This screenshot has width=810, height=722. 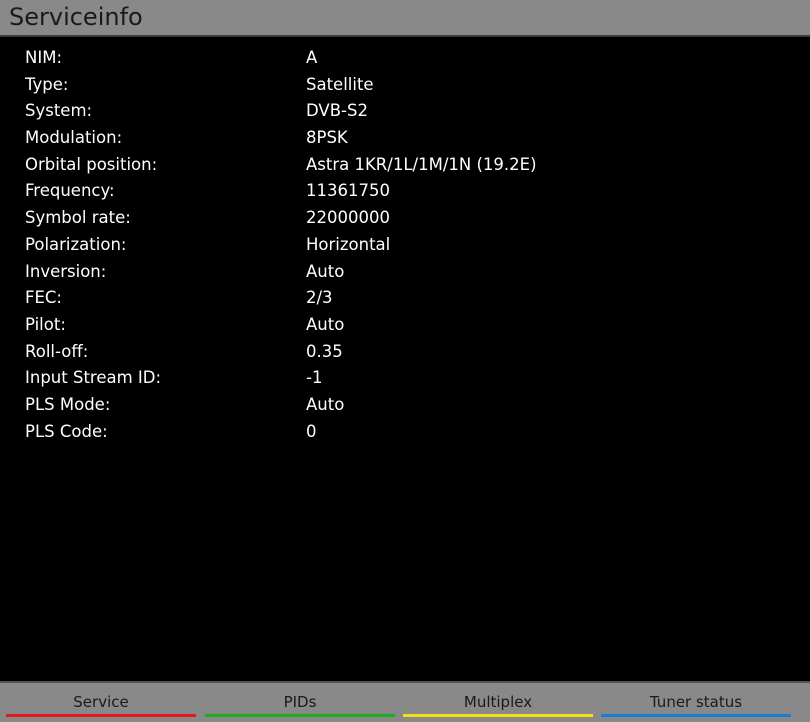 I want to click on info-row: Input Stream ID: -1, so click(x=405, y=381).